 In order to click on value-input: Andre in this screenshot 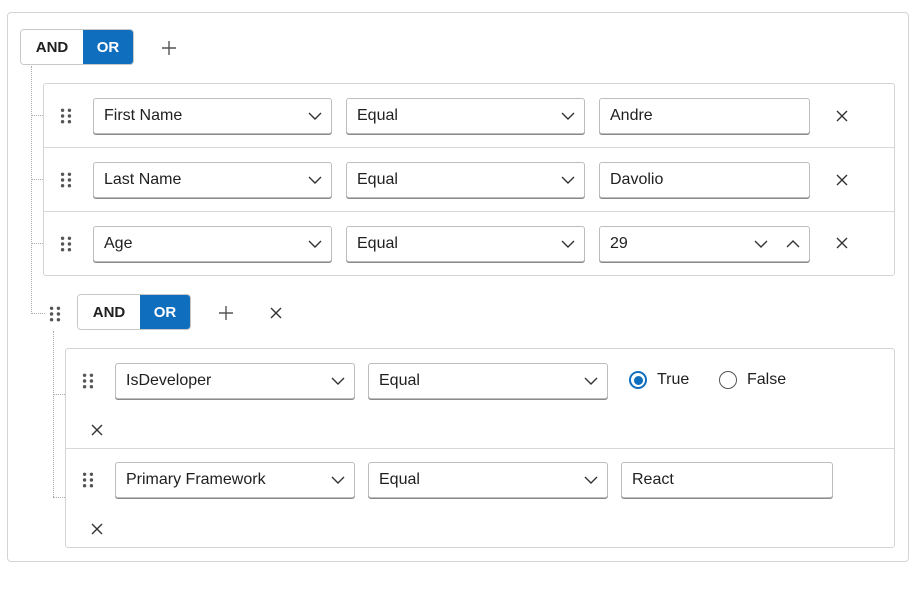, I will do `click(704, 116)`.